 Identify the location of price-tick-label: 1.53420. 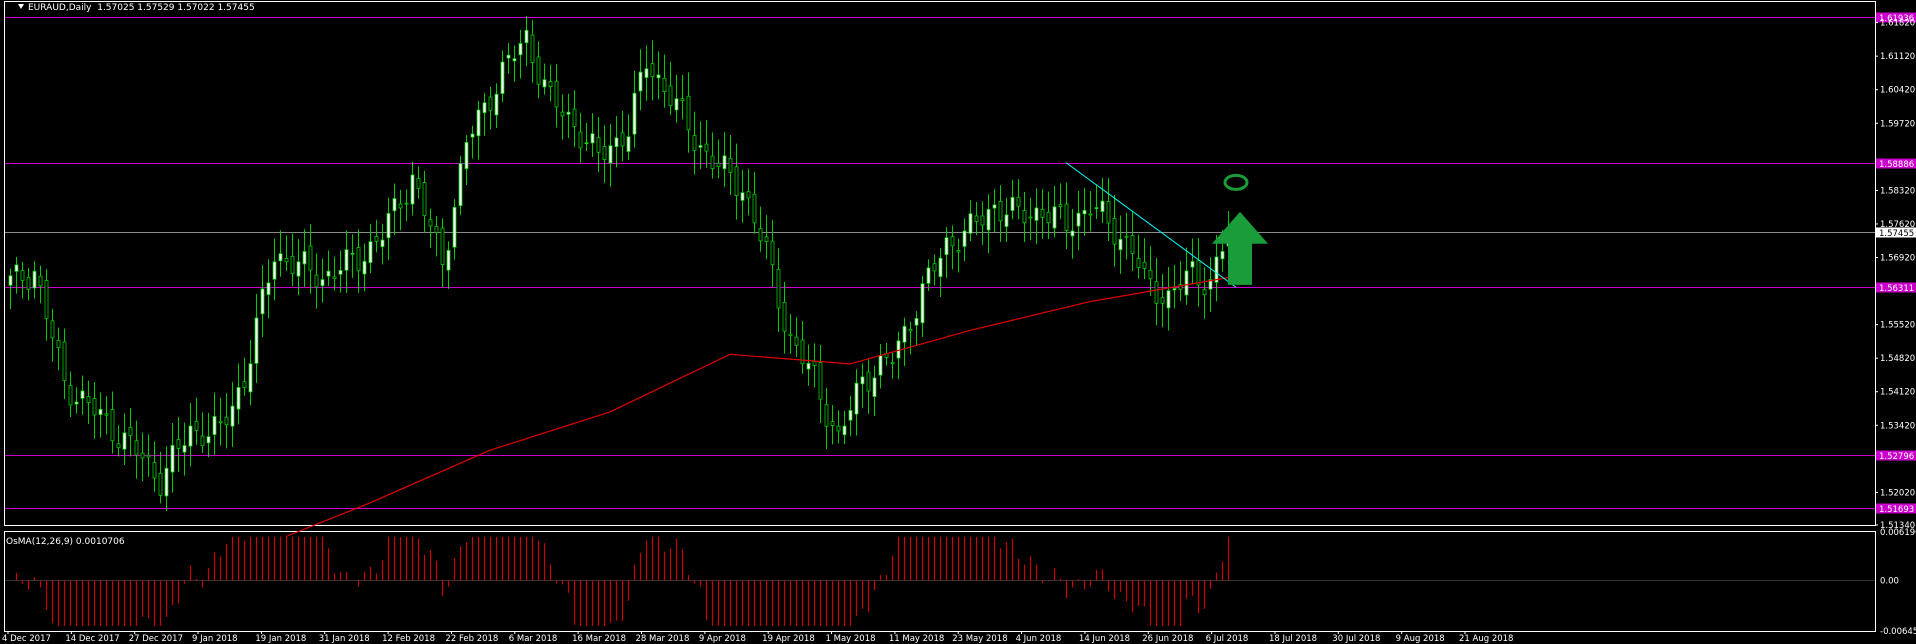
(1897, 426).